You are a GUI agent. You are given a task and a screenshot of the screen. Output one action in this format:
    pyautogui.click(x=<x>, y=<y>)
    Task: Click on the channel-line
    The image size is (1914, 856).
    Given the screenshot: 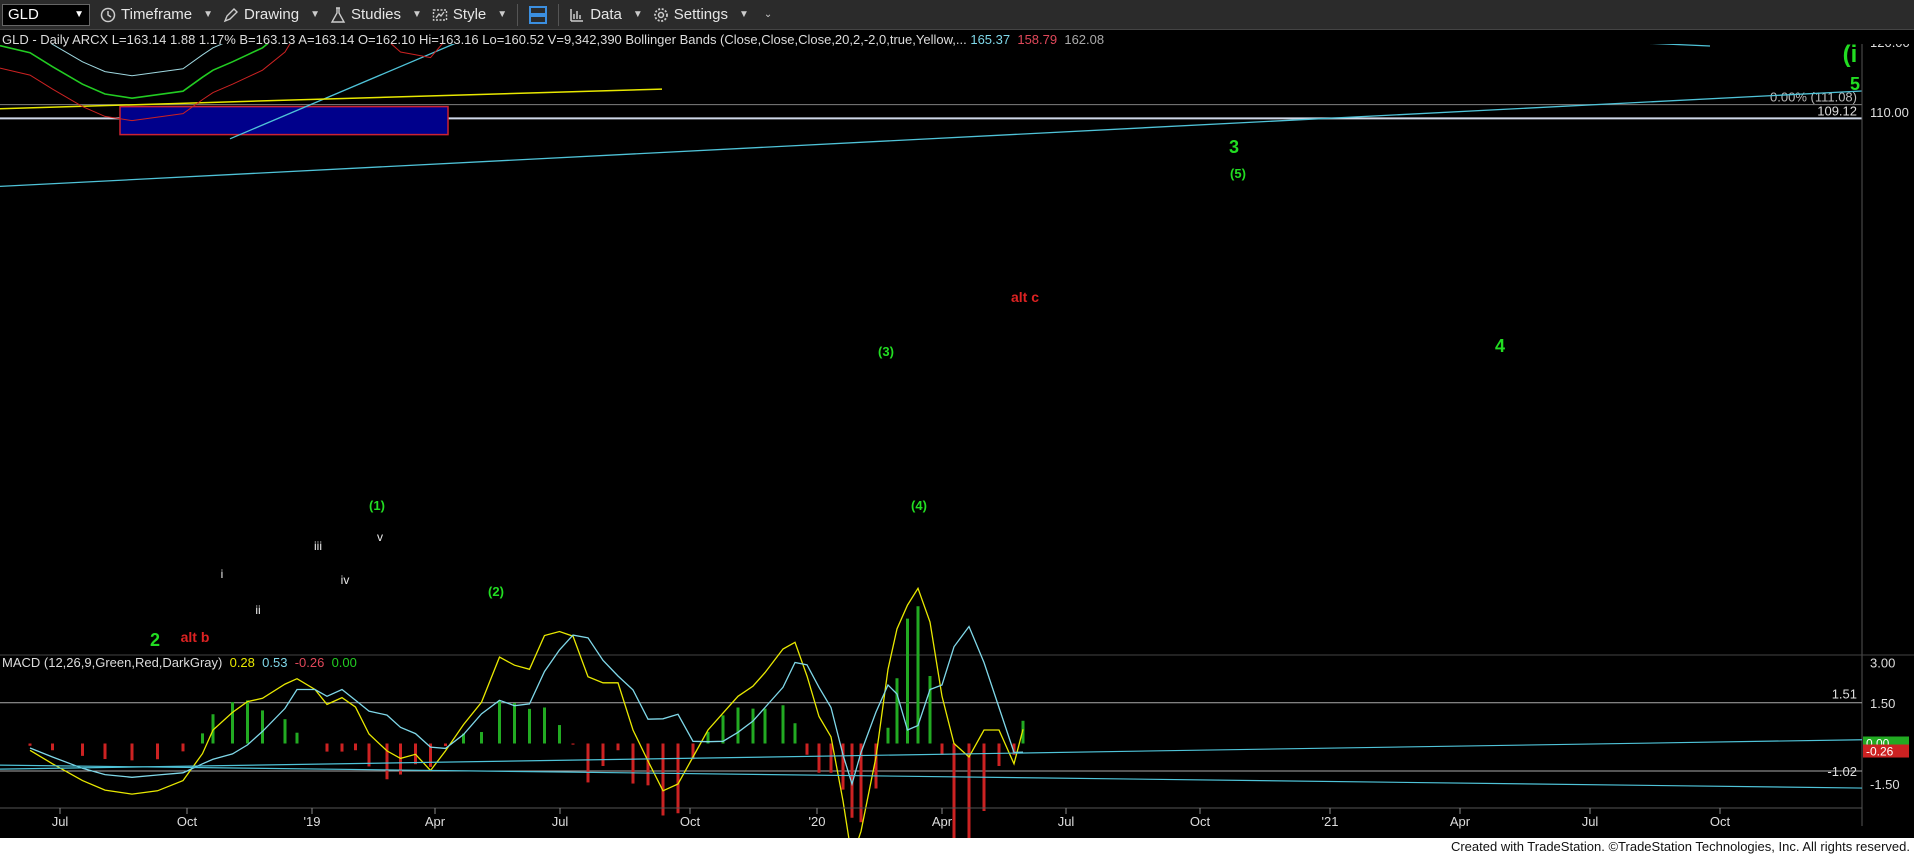 What is the action you would take?
    pyautogui.click(x=931, y=139)
    